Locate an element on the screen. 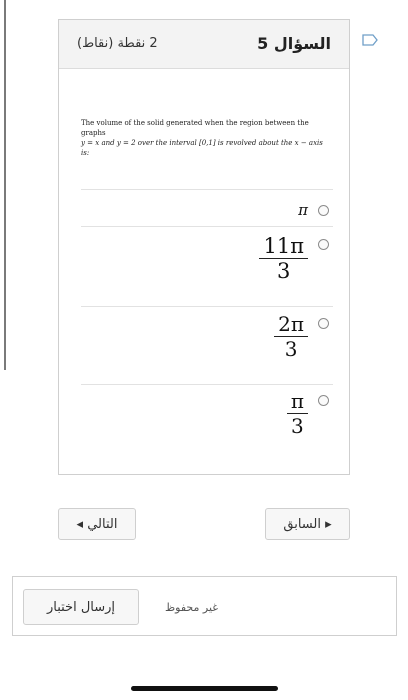  save-status: غير محفوظ is located at coordinates (192, 607).